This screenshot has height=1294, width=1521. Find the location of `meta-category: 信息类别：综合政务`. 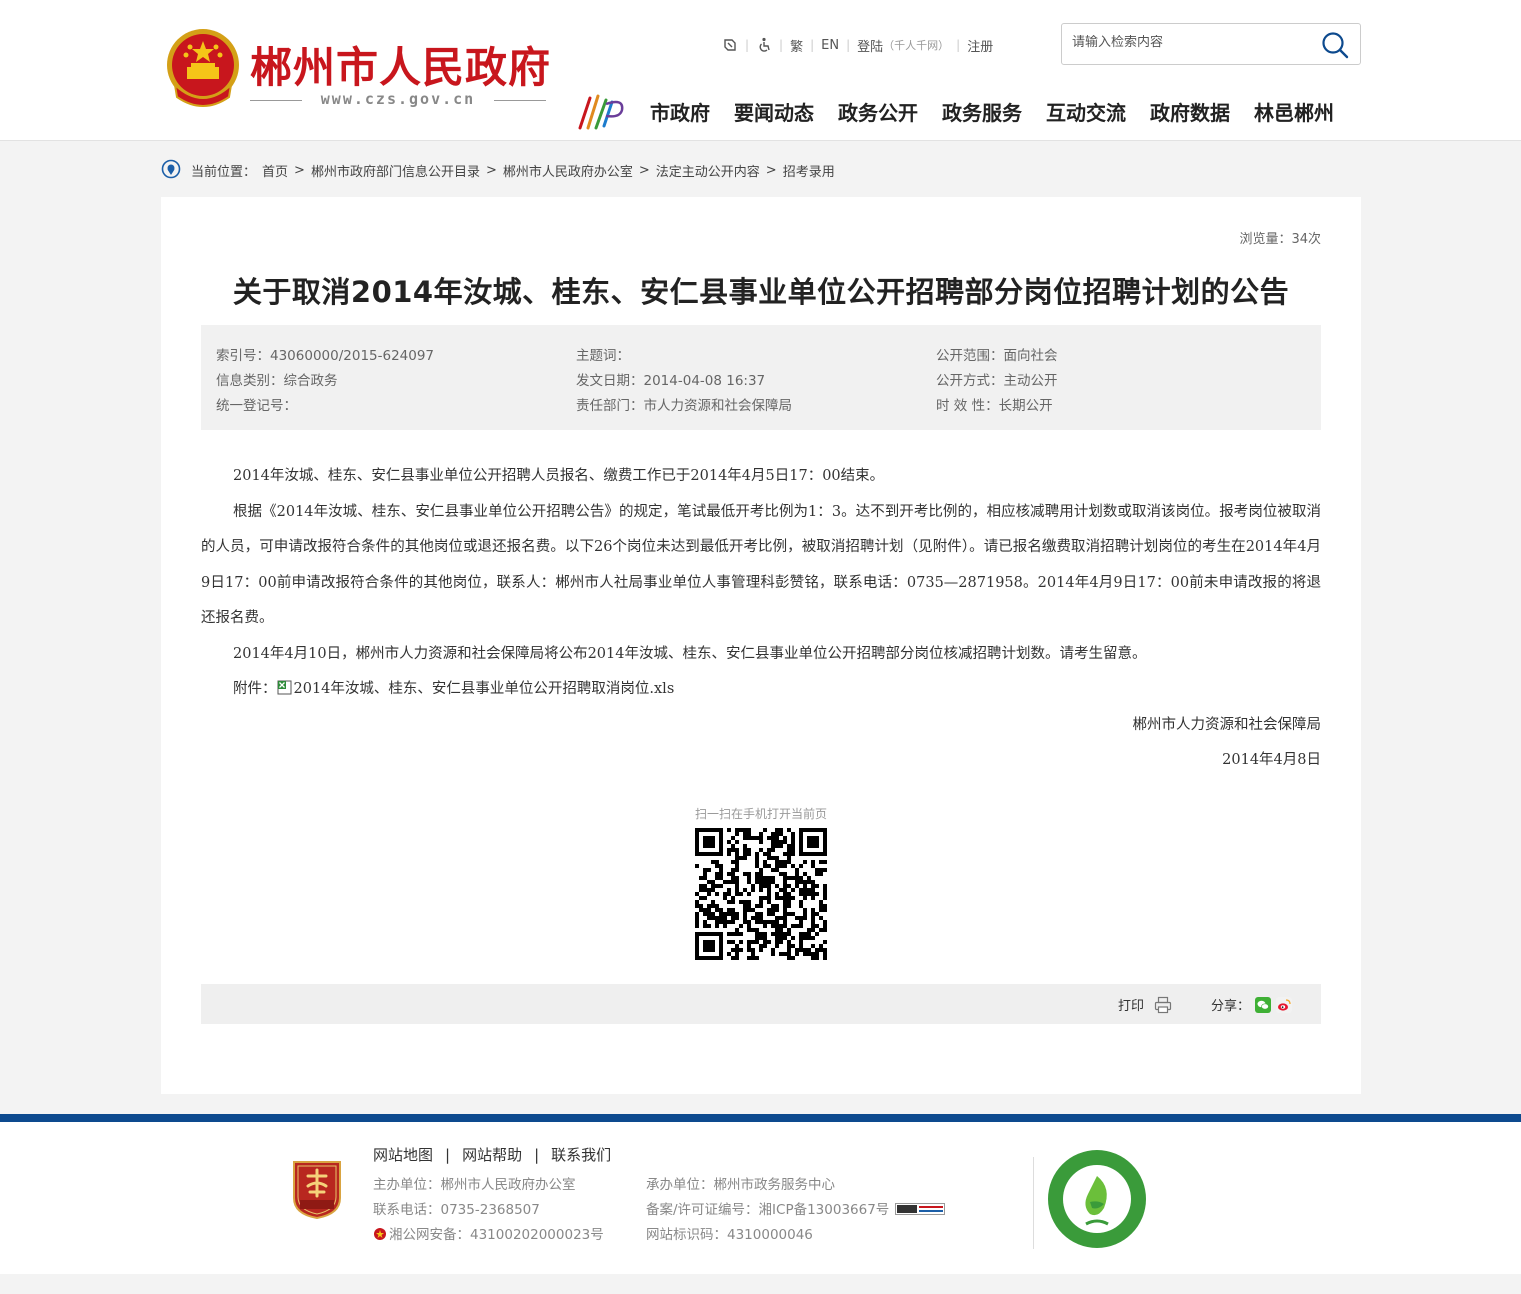

meta-category: 信息类别：综合政务 is located at coordinates (277, 381).